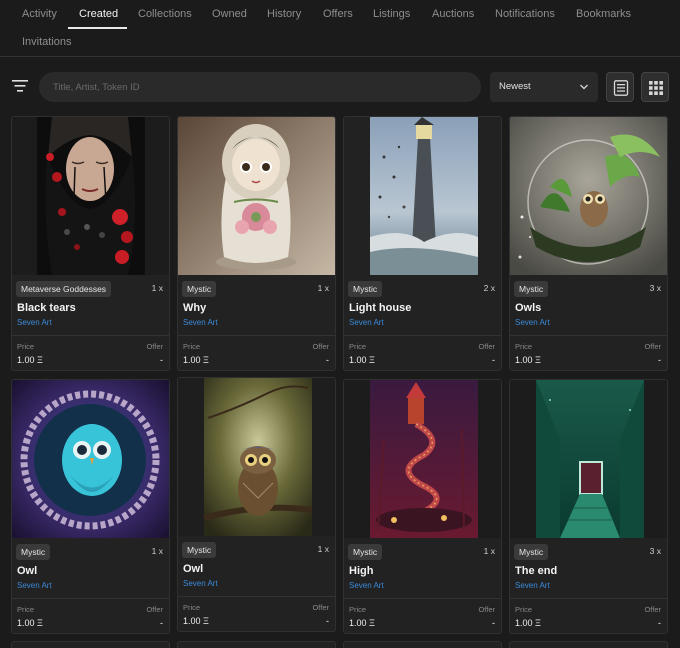  I want to click on tab-owned: Owned, so click(229, 14).